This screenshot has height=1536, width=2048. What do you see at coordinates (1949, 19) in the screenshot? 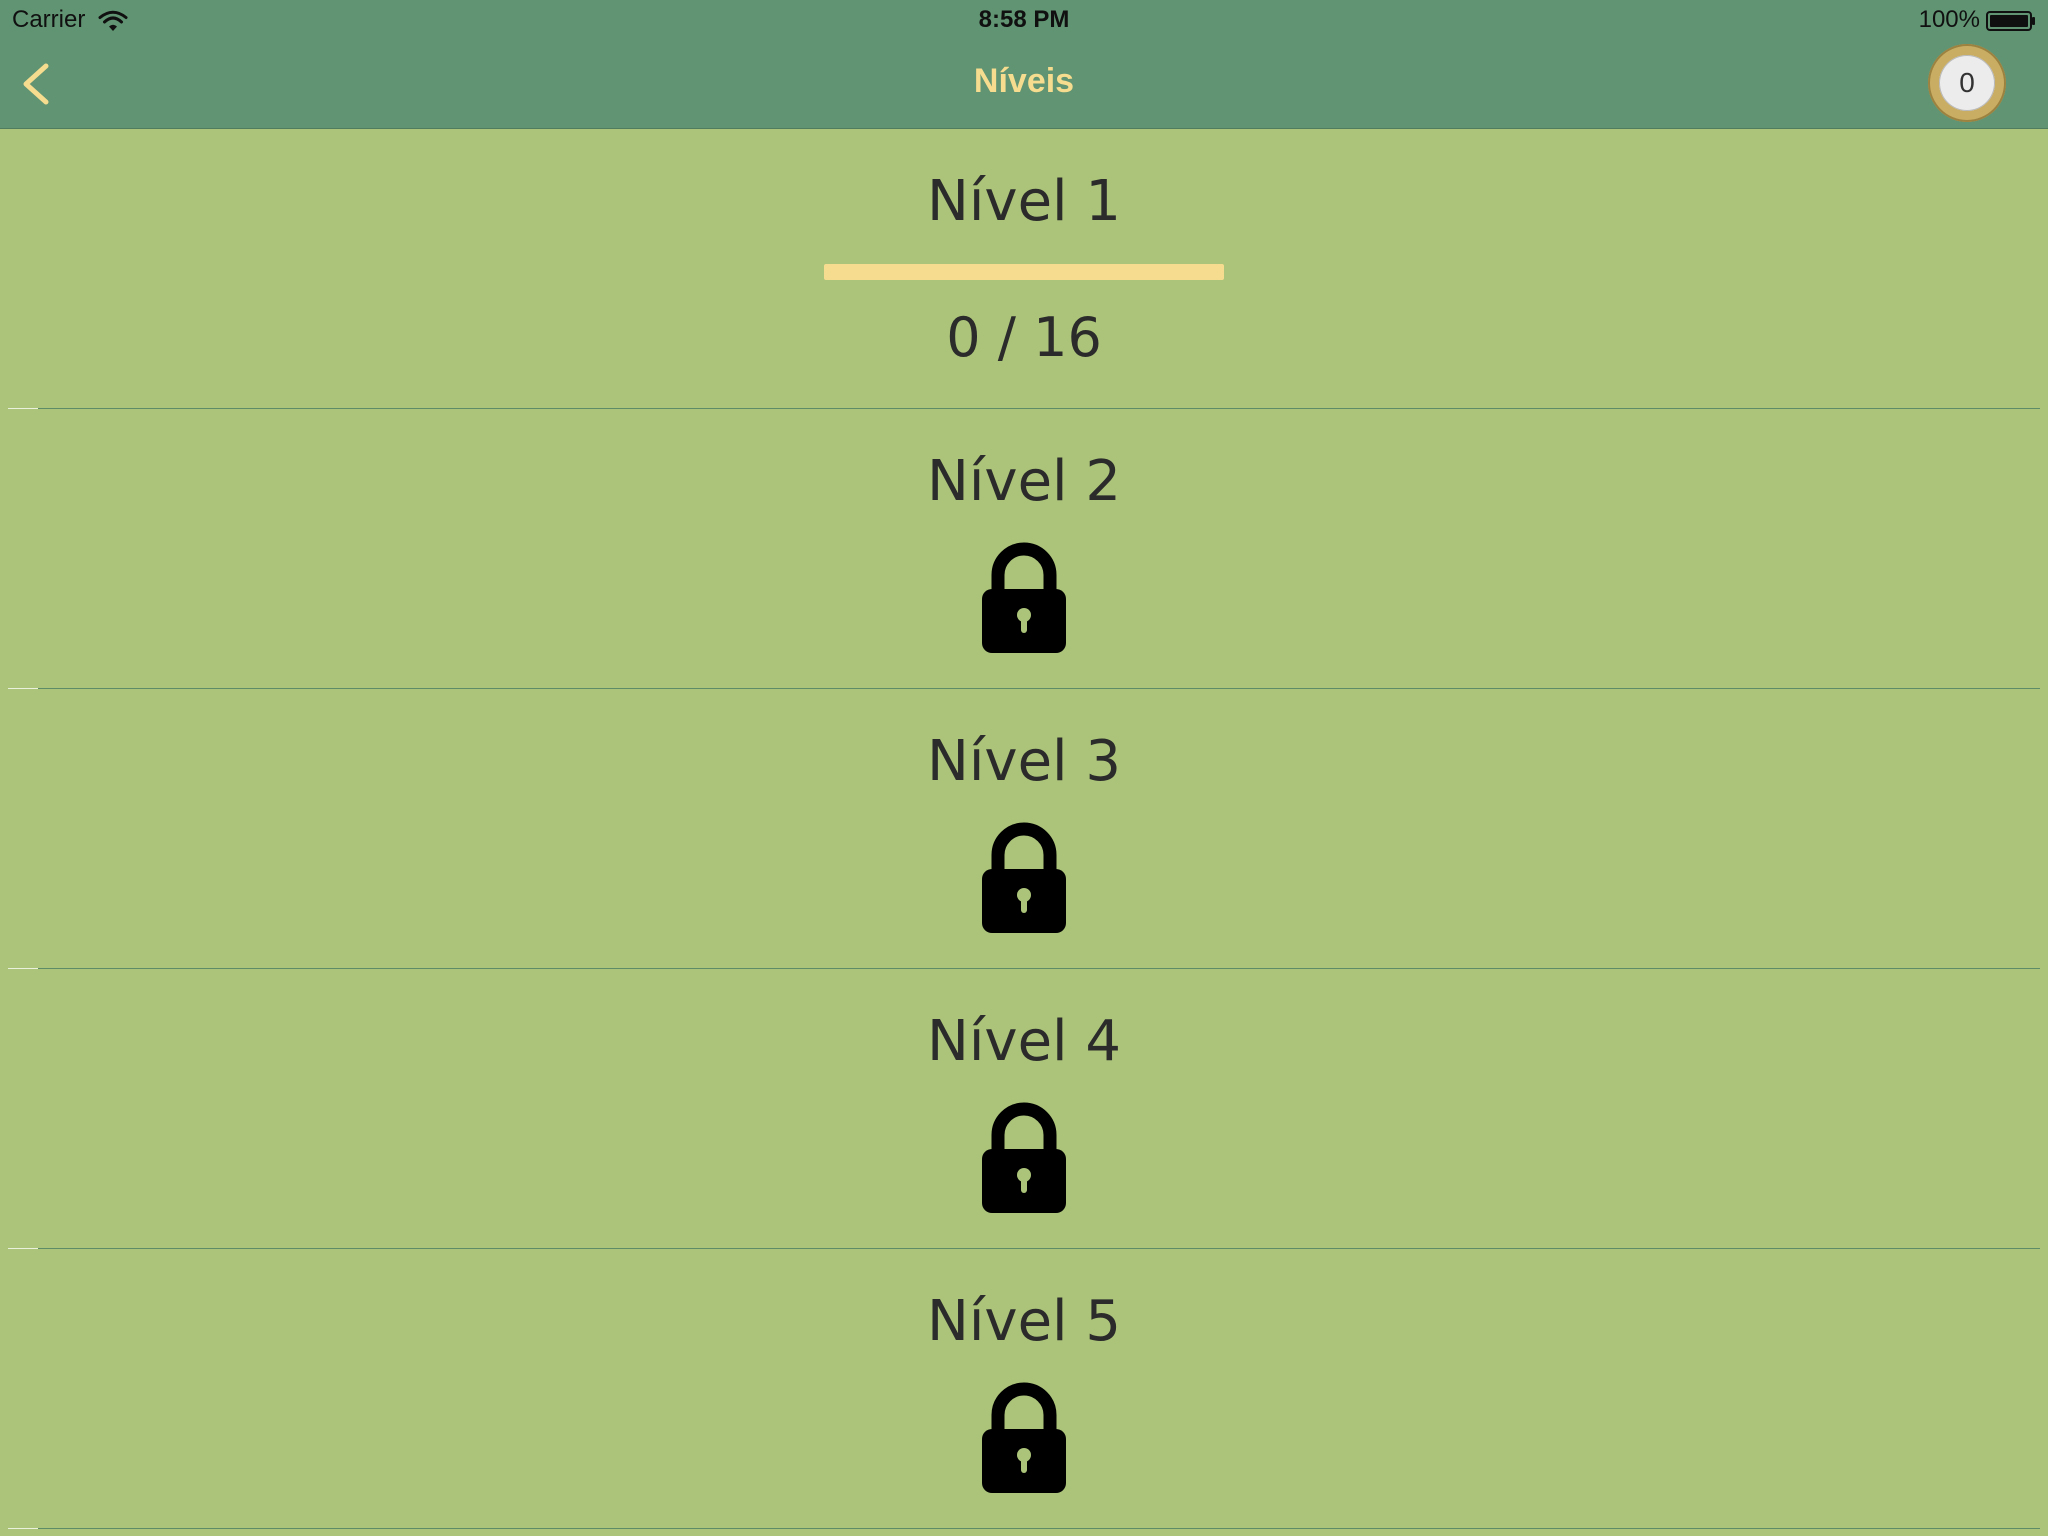
I see `battery-percent-label: 100%` at bounding box center [1949, 19].